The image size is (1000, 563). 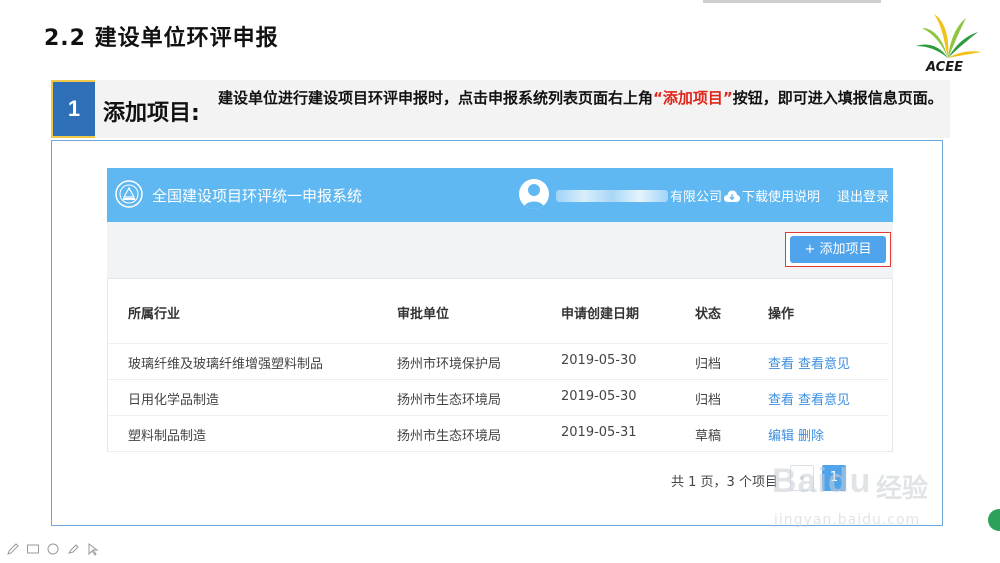 What do you see at coordinates (902, 489) in the screenshot?
I see `watermark-cn: 经验` at bounding box center [902, 489].